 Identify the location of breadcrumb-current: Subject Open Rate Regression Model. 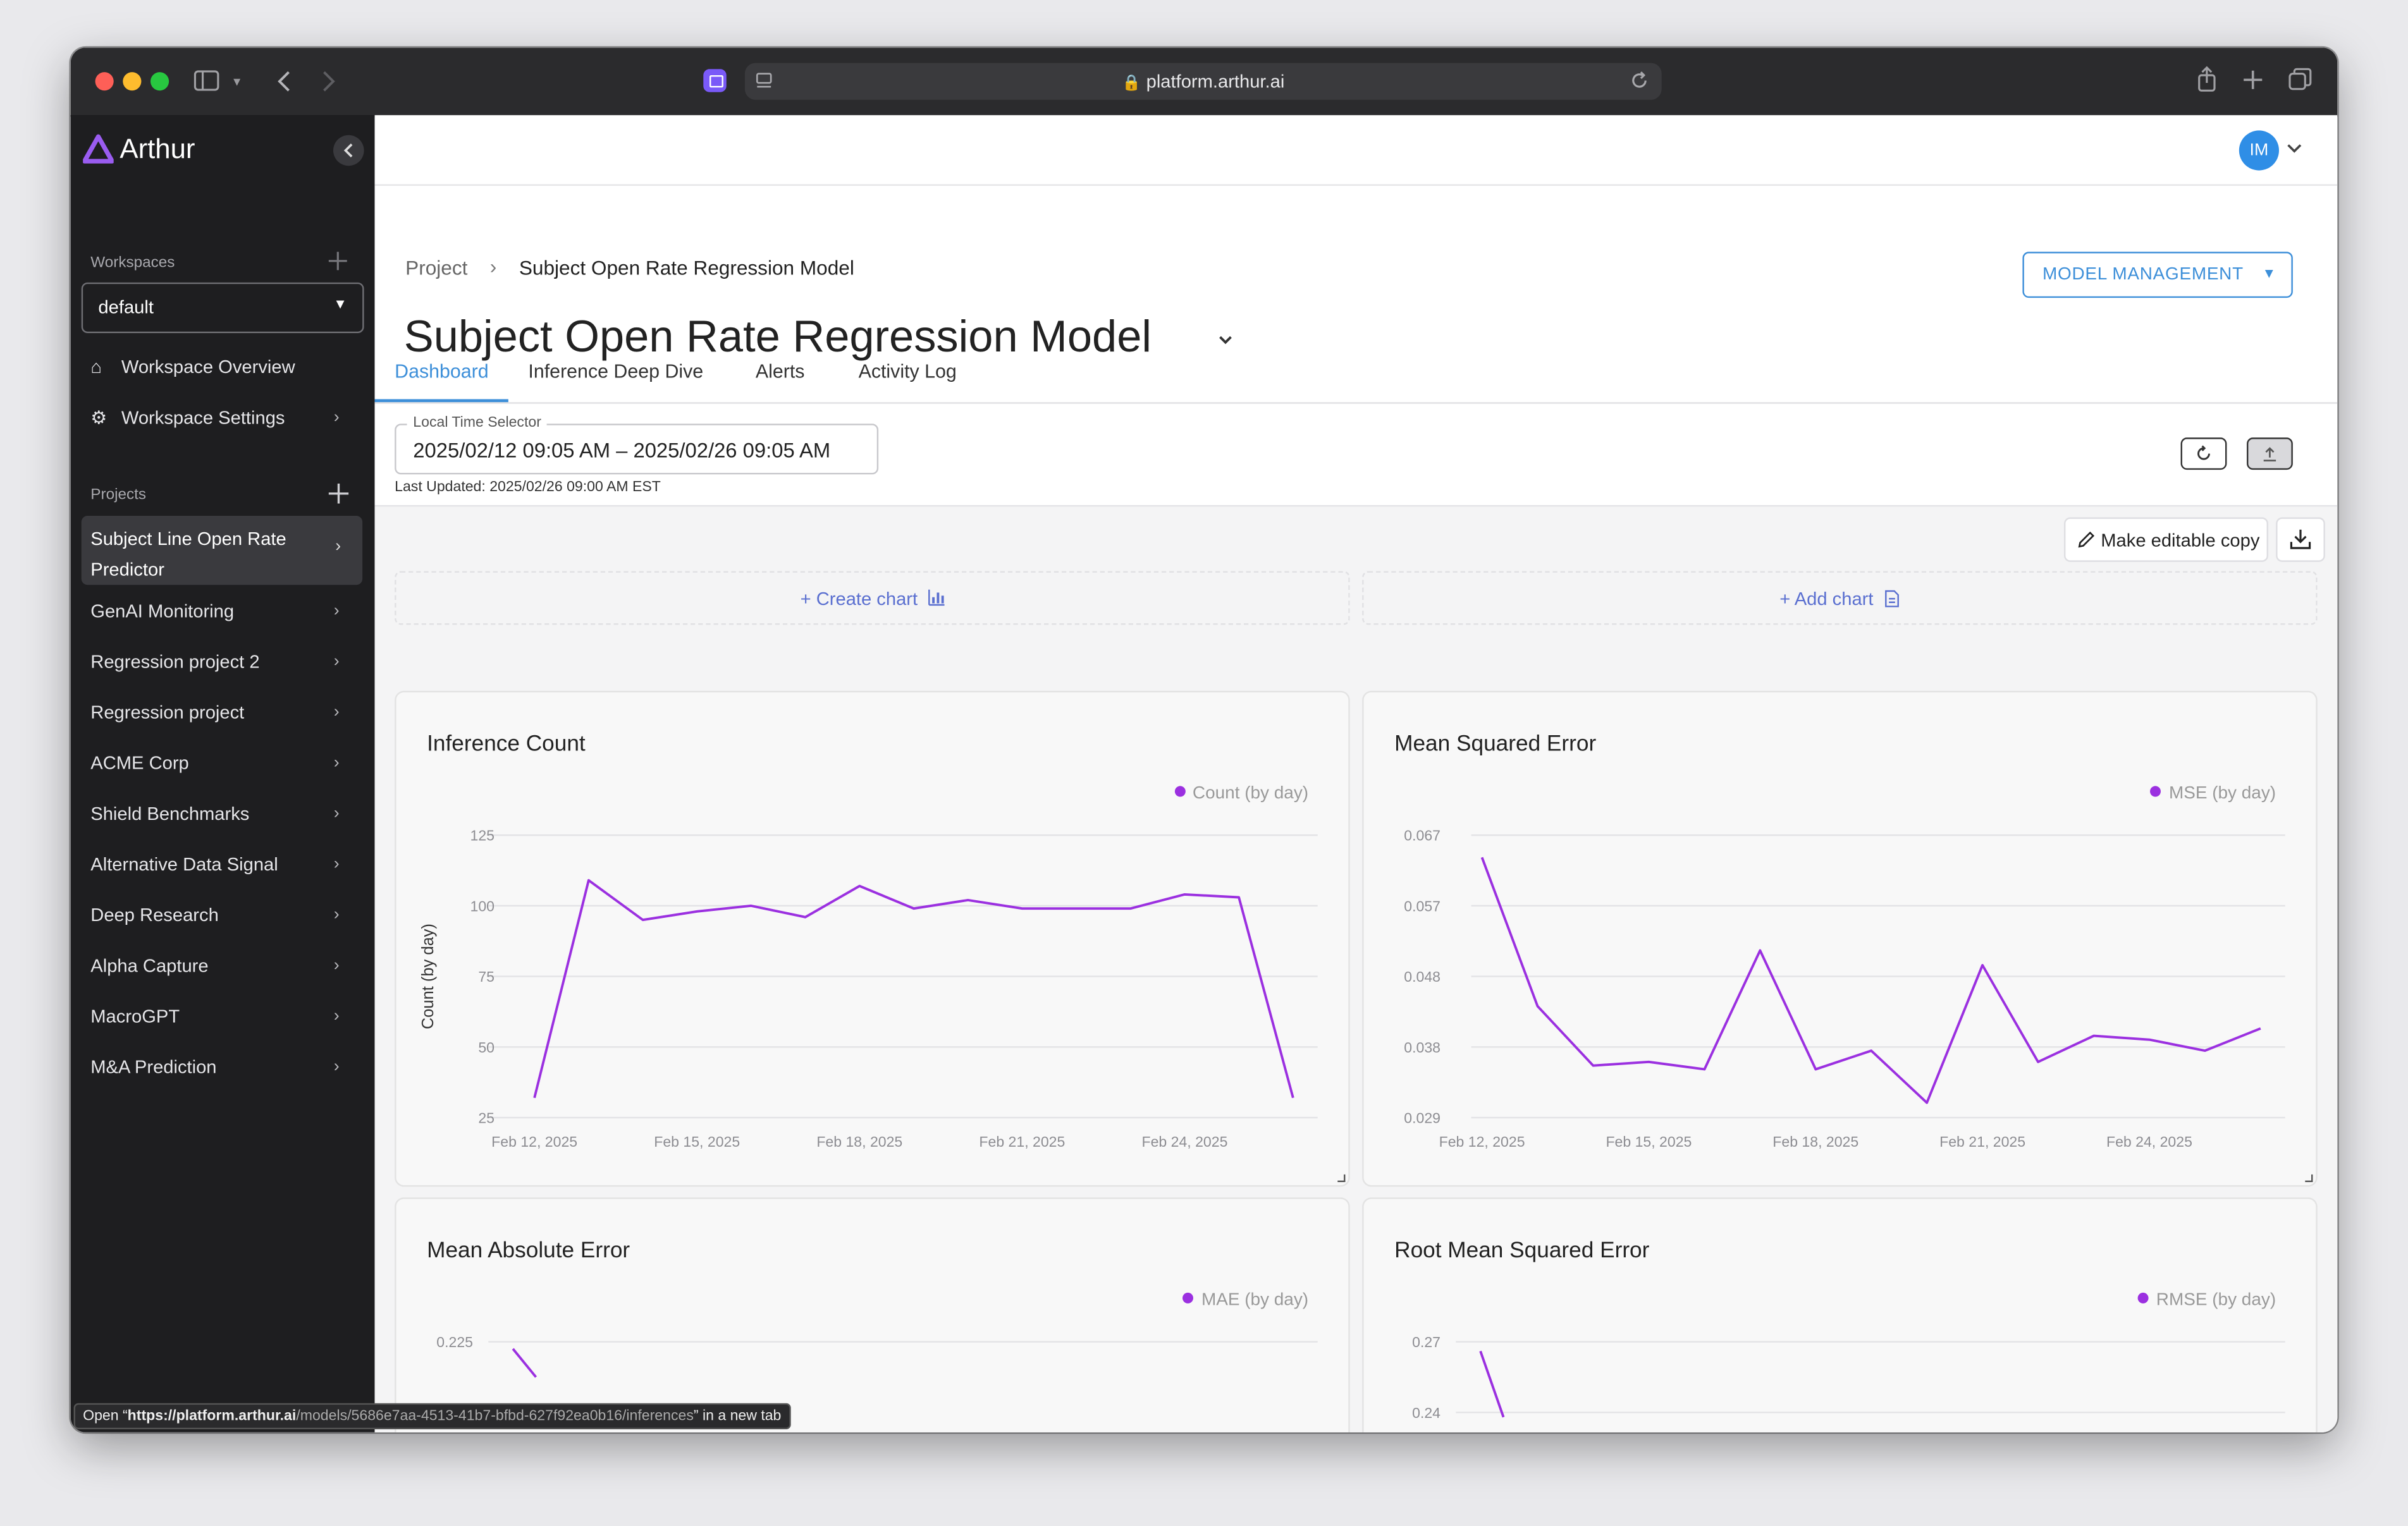
(686, 267).